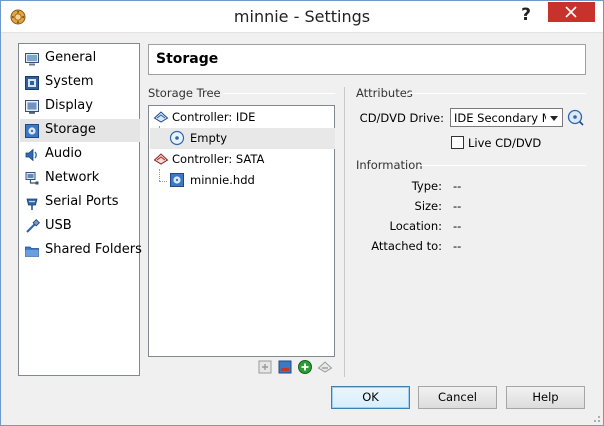 This screenshot has width=604, height=426. I want to click on cd-drive-label: CD/DVD Drive:, so click(401, 118).